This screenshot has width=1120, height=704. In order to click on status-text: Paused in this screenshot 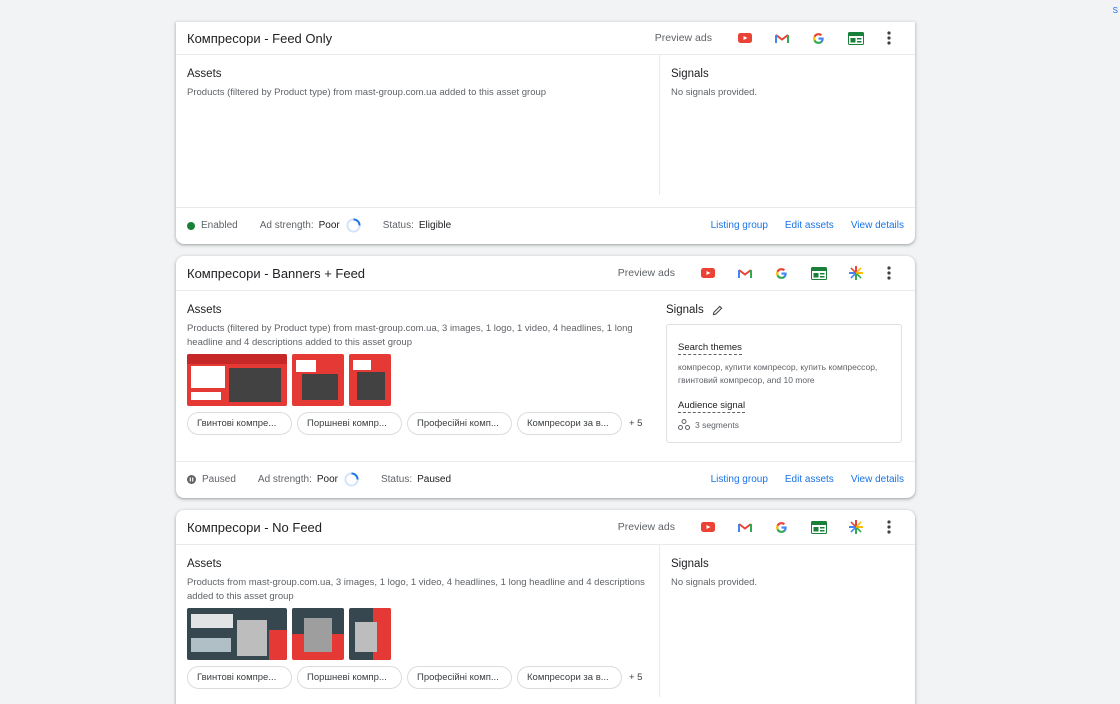, I will do `click(219, 479)`.